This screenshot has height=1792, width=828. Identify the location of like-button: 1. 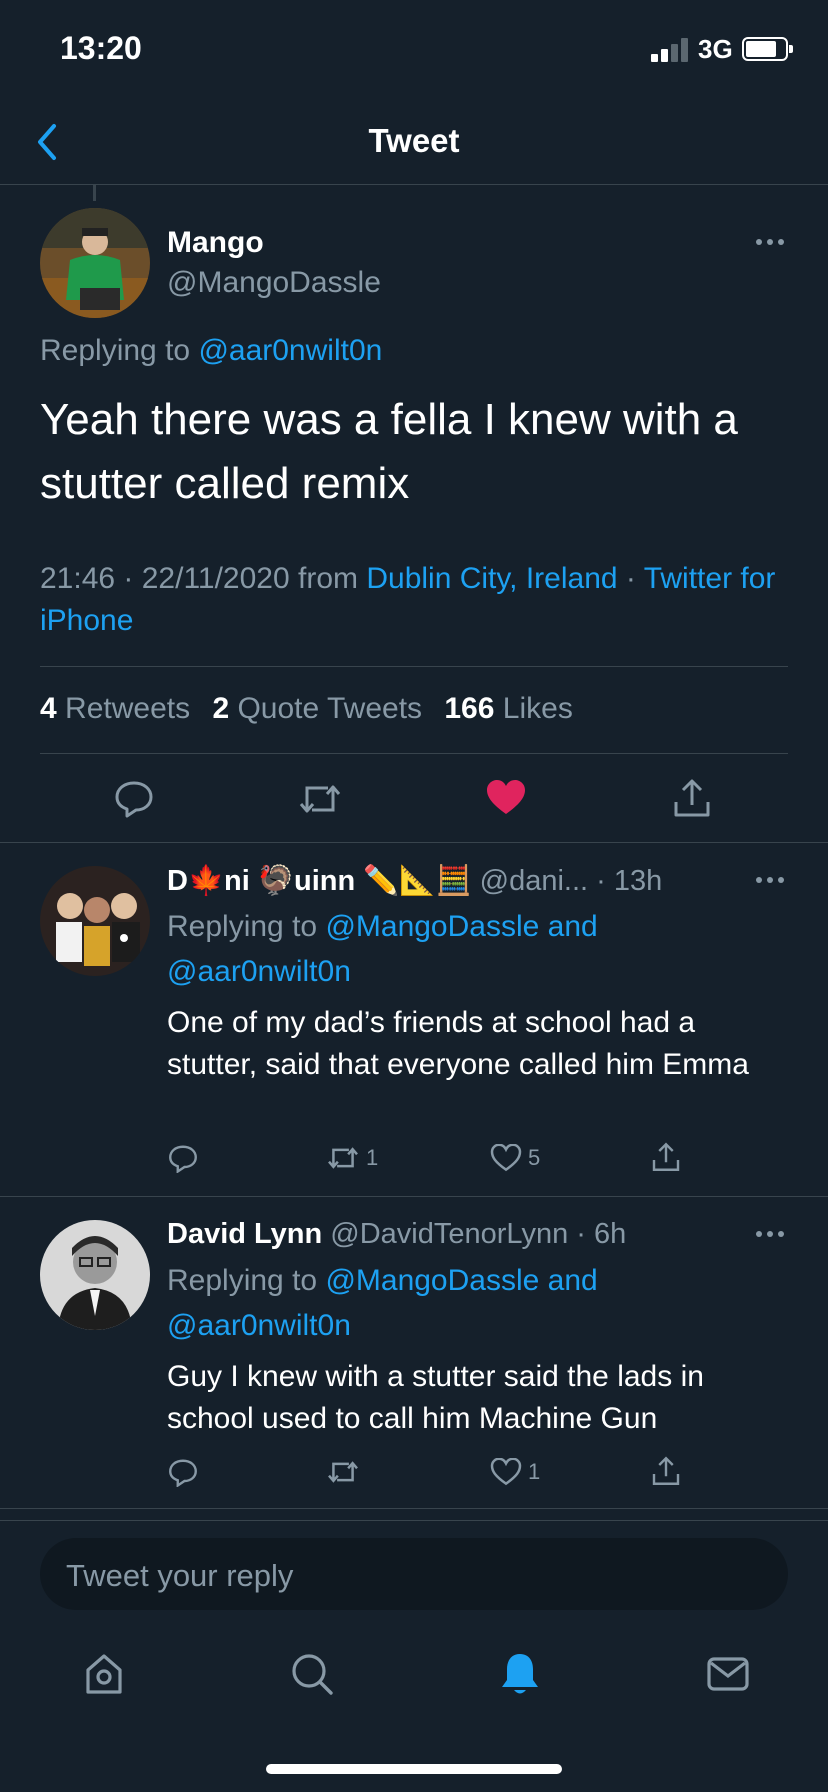
(515, 1472).